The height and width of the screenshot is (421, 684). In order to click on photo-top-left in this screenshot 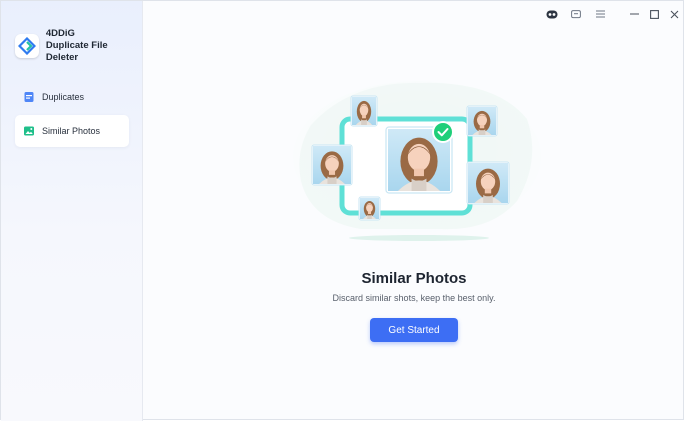, I will do `click(364, 111)`.